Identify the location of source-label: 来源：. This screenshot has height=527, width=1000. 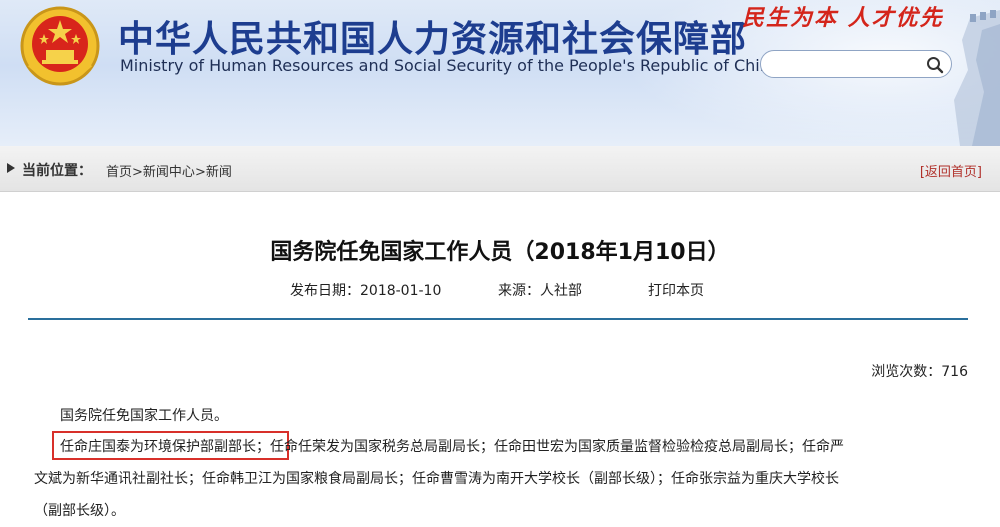
(519, 291).